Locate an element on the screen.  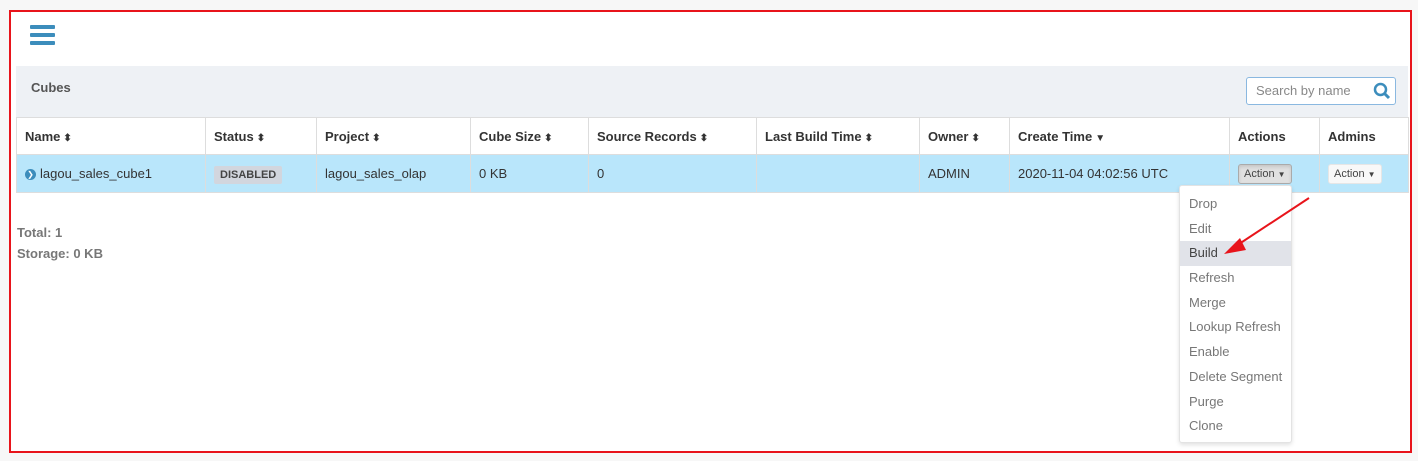
menu-item-build: Build is located at coordinates (1235, 254).